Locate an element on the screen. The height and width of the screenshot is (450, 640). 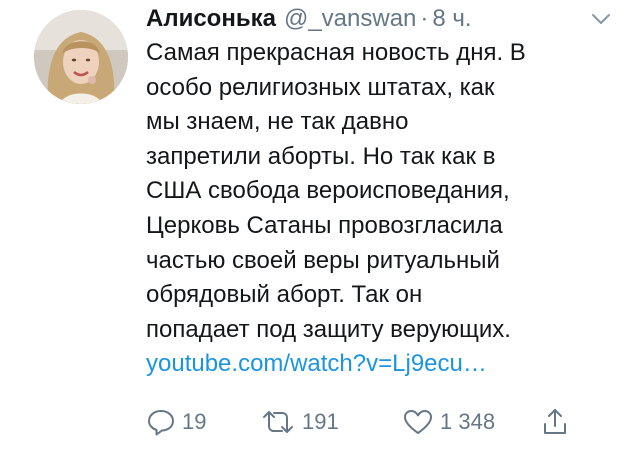
tweet-actions: 19 191 1 348 is located at coordinates (366, 422).